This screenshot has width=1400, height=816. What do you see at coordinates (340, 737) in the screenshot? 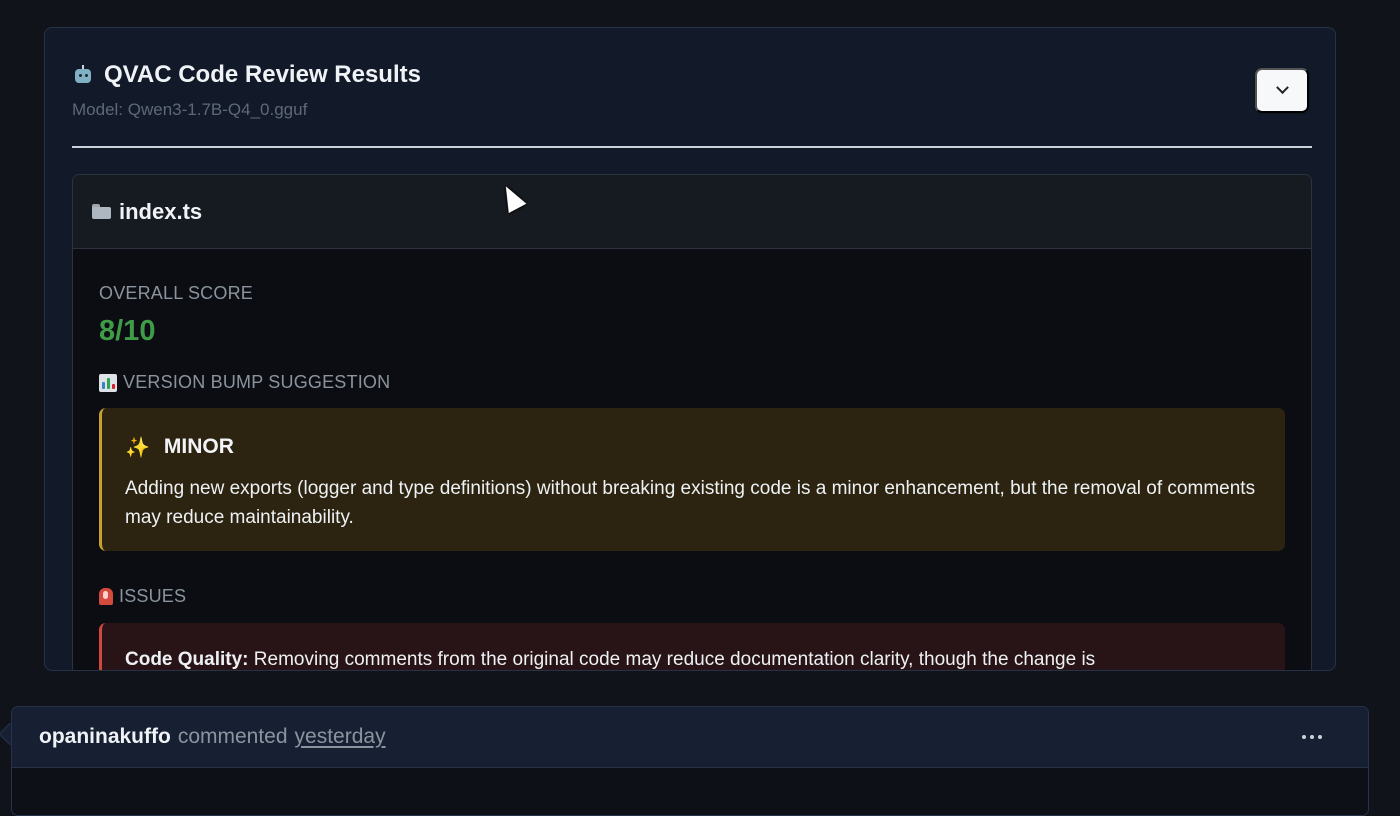
I see `comment-timestamp: yesterday` at bounding box center [340, 737].